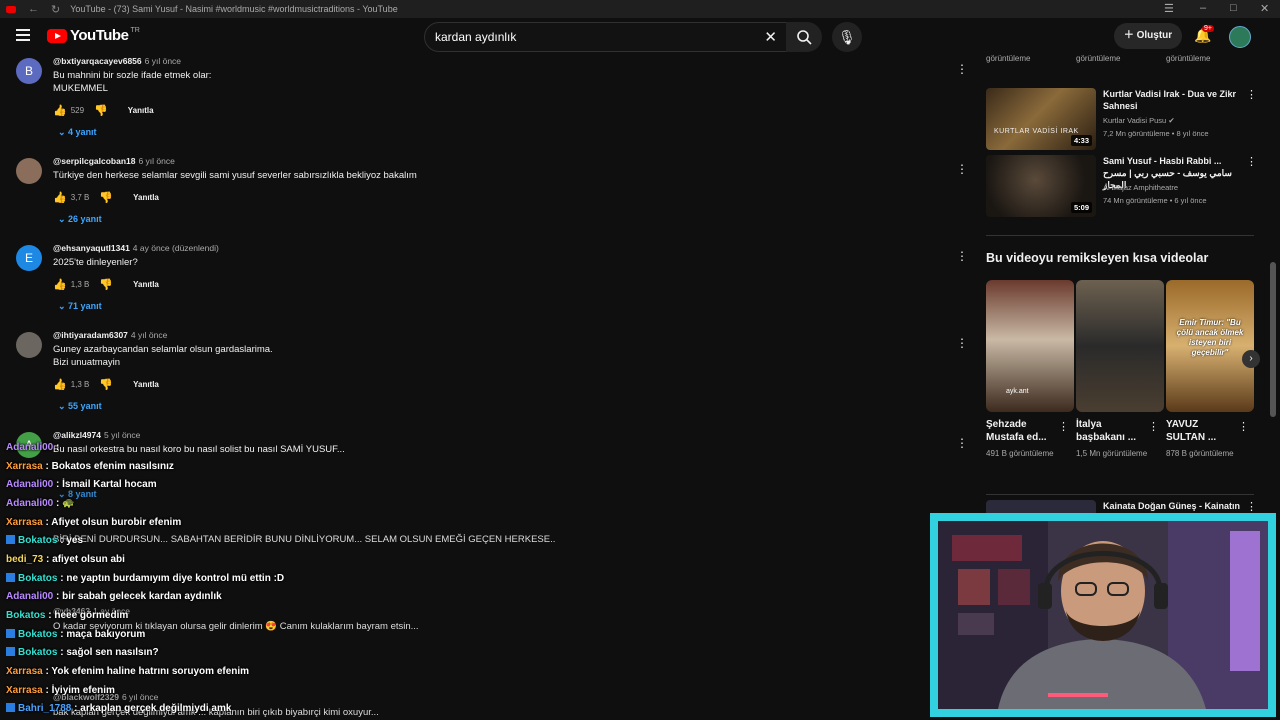 This screenshot has height=720, width=1280. I want to click on shorts-section-heading: Bu videoyu remiksleyen kısa videolar, so click(1097, 258).